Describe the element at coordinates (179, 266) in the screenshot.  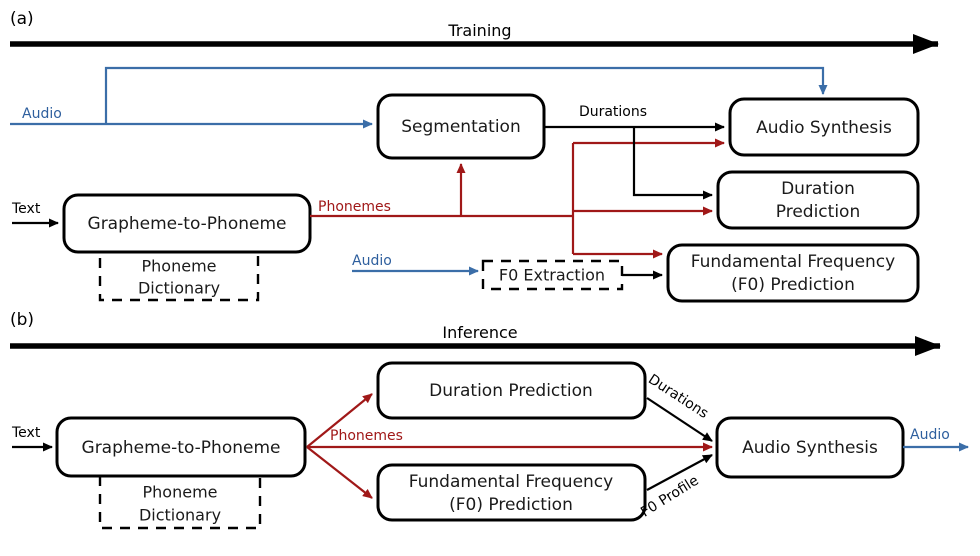
I see `node-phoneme-dictionary-a-line1: Phoneme` at that location.